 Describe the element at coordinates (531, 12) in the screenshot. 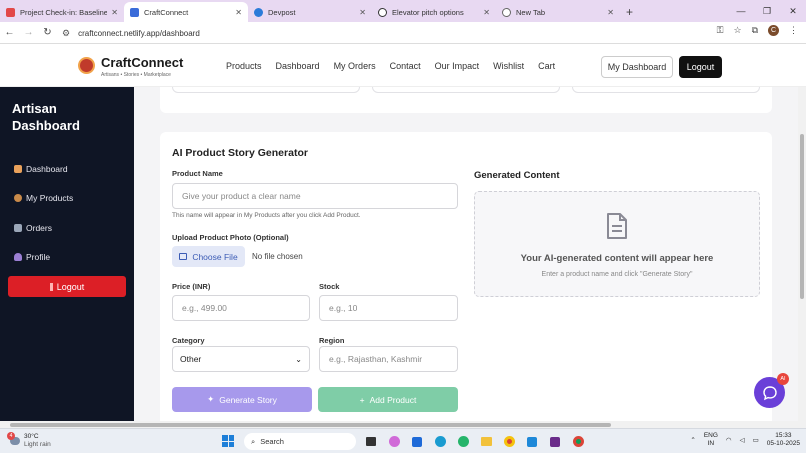

I see `tab-title: New Tab` at that location.